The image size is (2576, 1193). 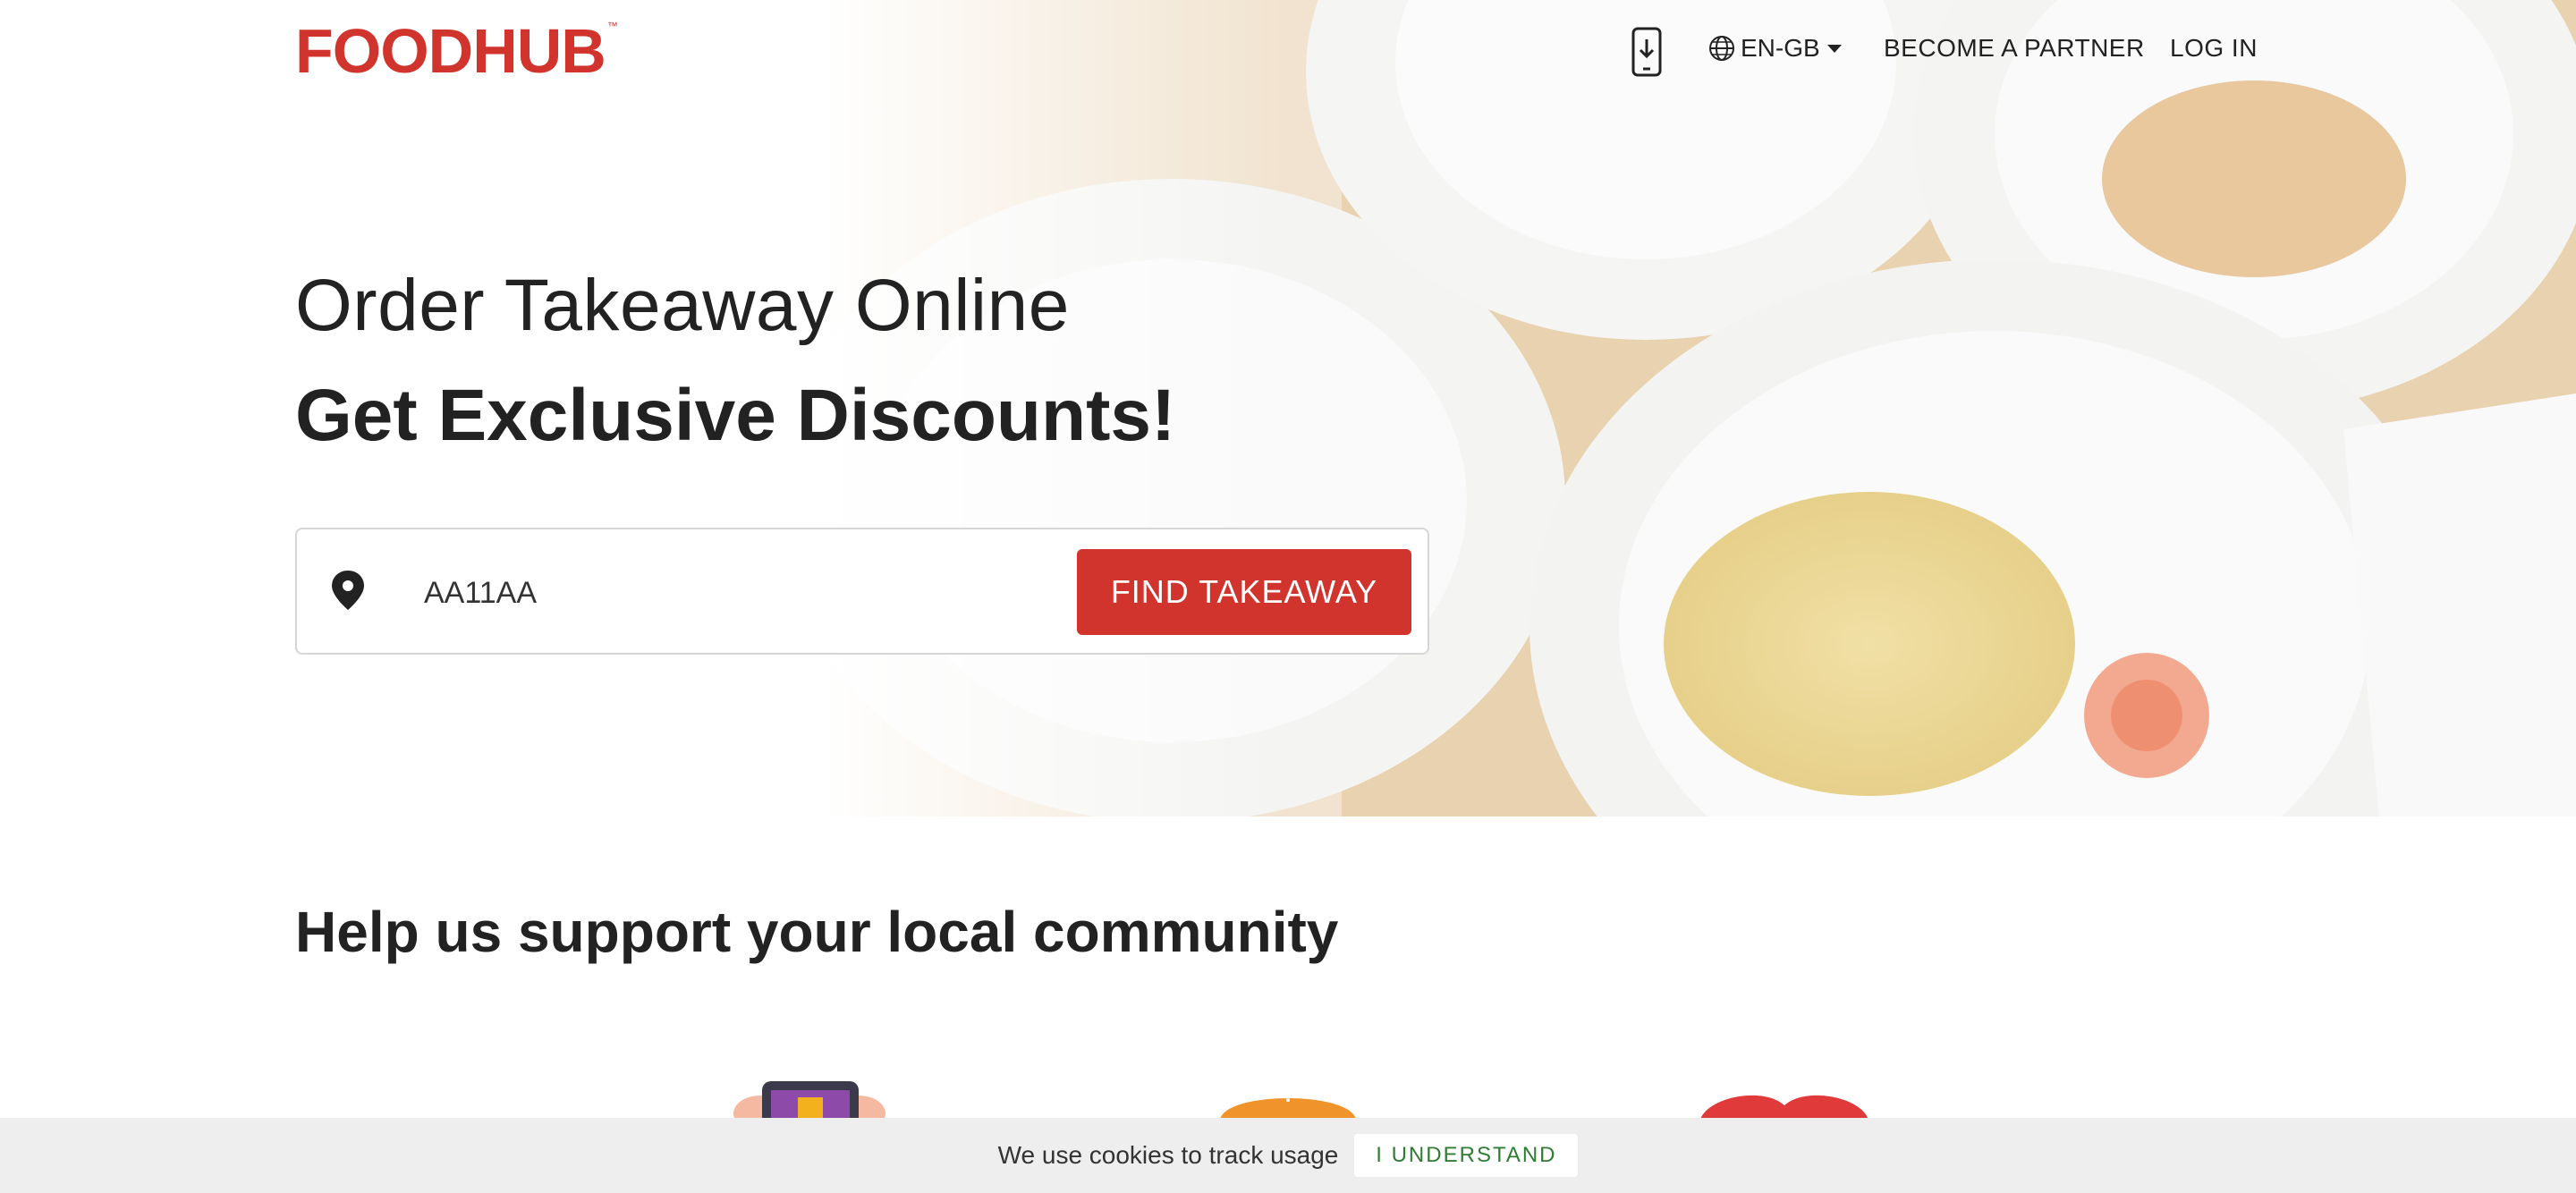 I want to click on location-pin-icon, so click(x=348, y=590).